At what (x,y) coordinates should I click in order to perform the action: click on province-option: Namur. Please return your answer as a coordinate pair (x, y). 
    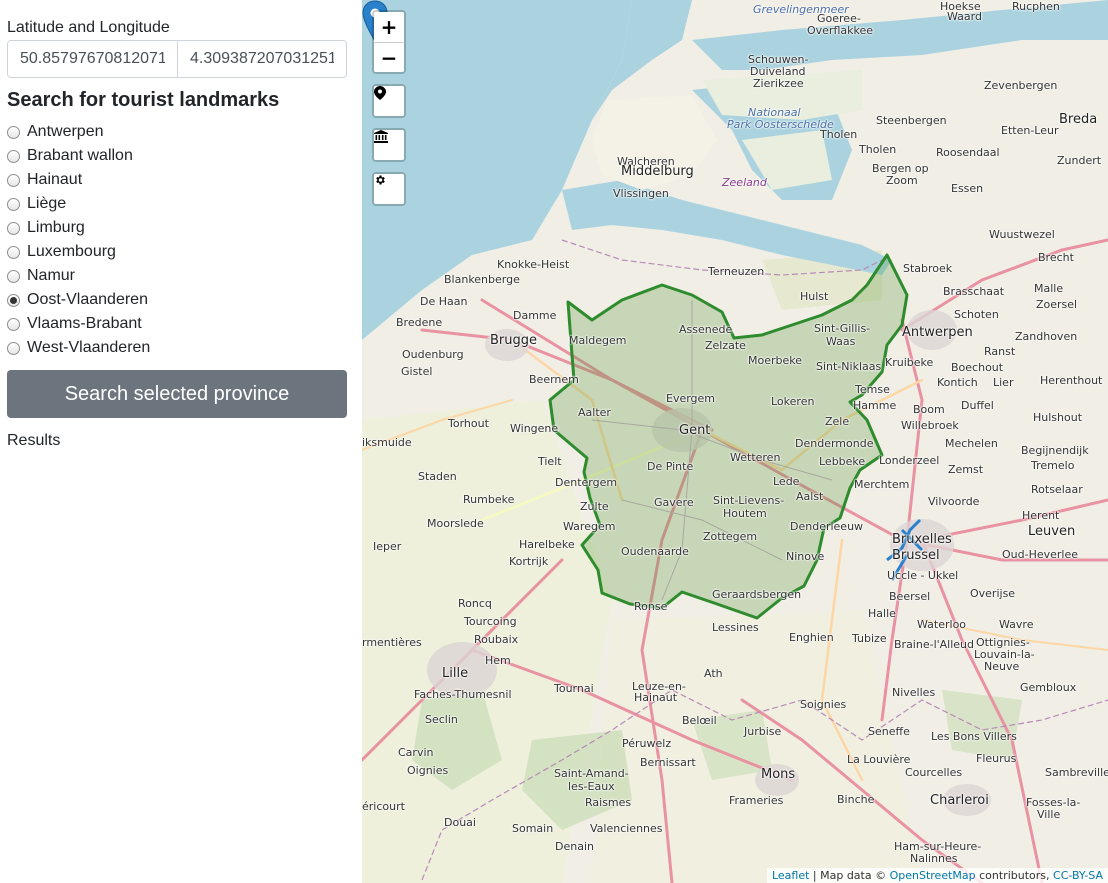
    Looking at the image, I should click on (78, 276).